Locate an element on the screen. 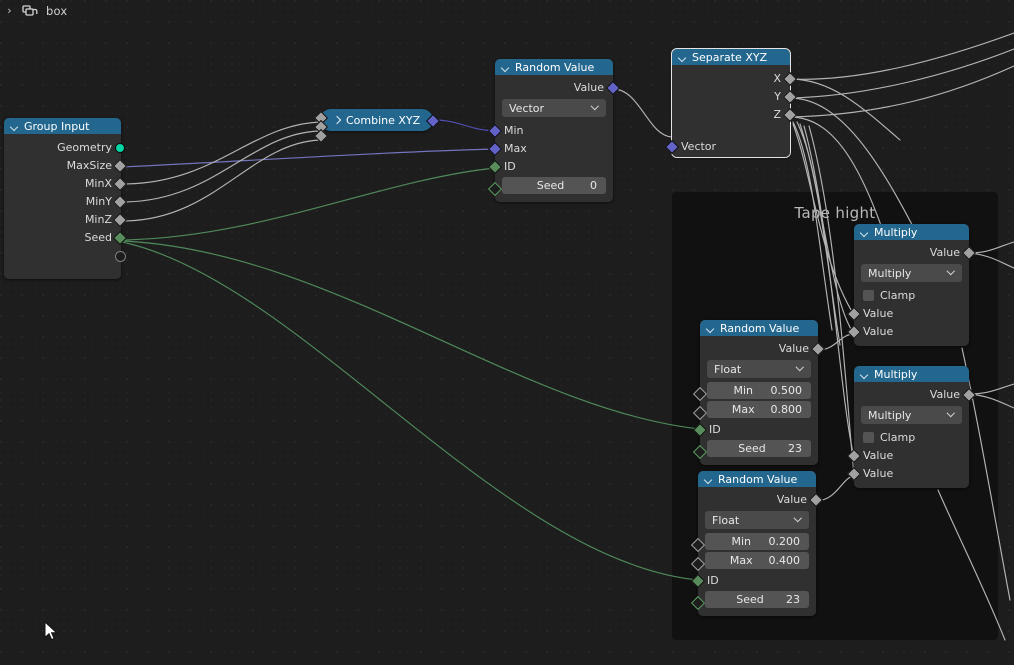 Image resolution: width=1014 pixels, height=665 pixels. socket-id-in is located at coordinates (495, 167).